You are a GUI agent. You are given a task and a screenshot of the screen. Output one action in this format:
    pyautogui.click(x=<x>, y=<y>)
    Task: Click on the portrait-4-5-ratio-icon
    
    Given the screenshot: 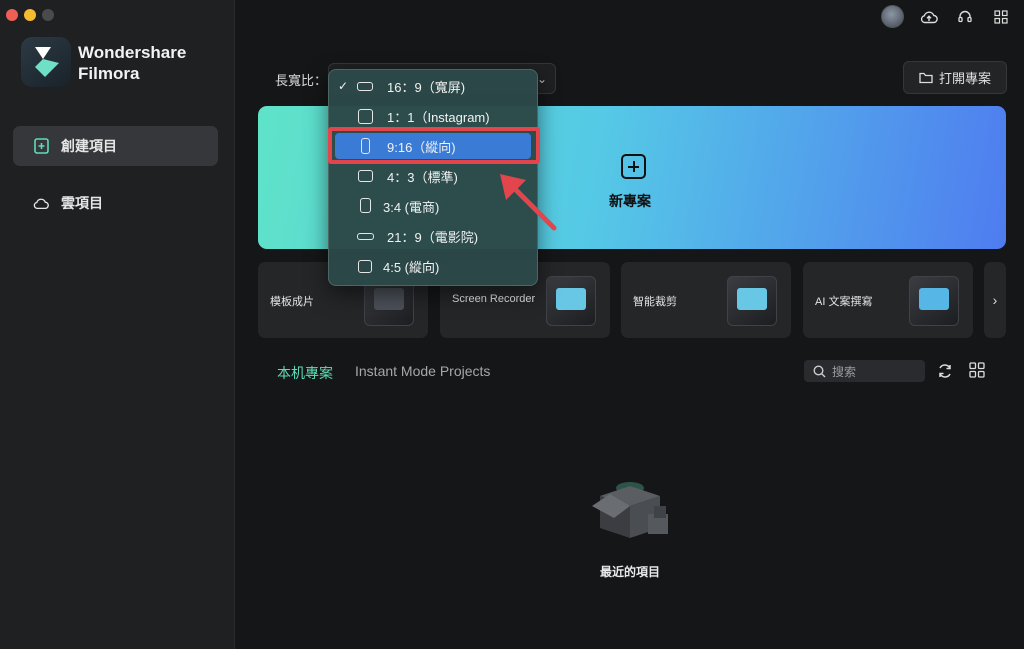 What is the action you would take?
    pyautogui.click(x=365, y=266)
    